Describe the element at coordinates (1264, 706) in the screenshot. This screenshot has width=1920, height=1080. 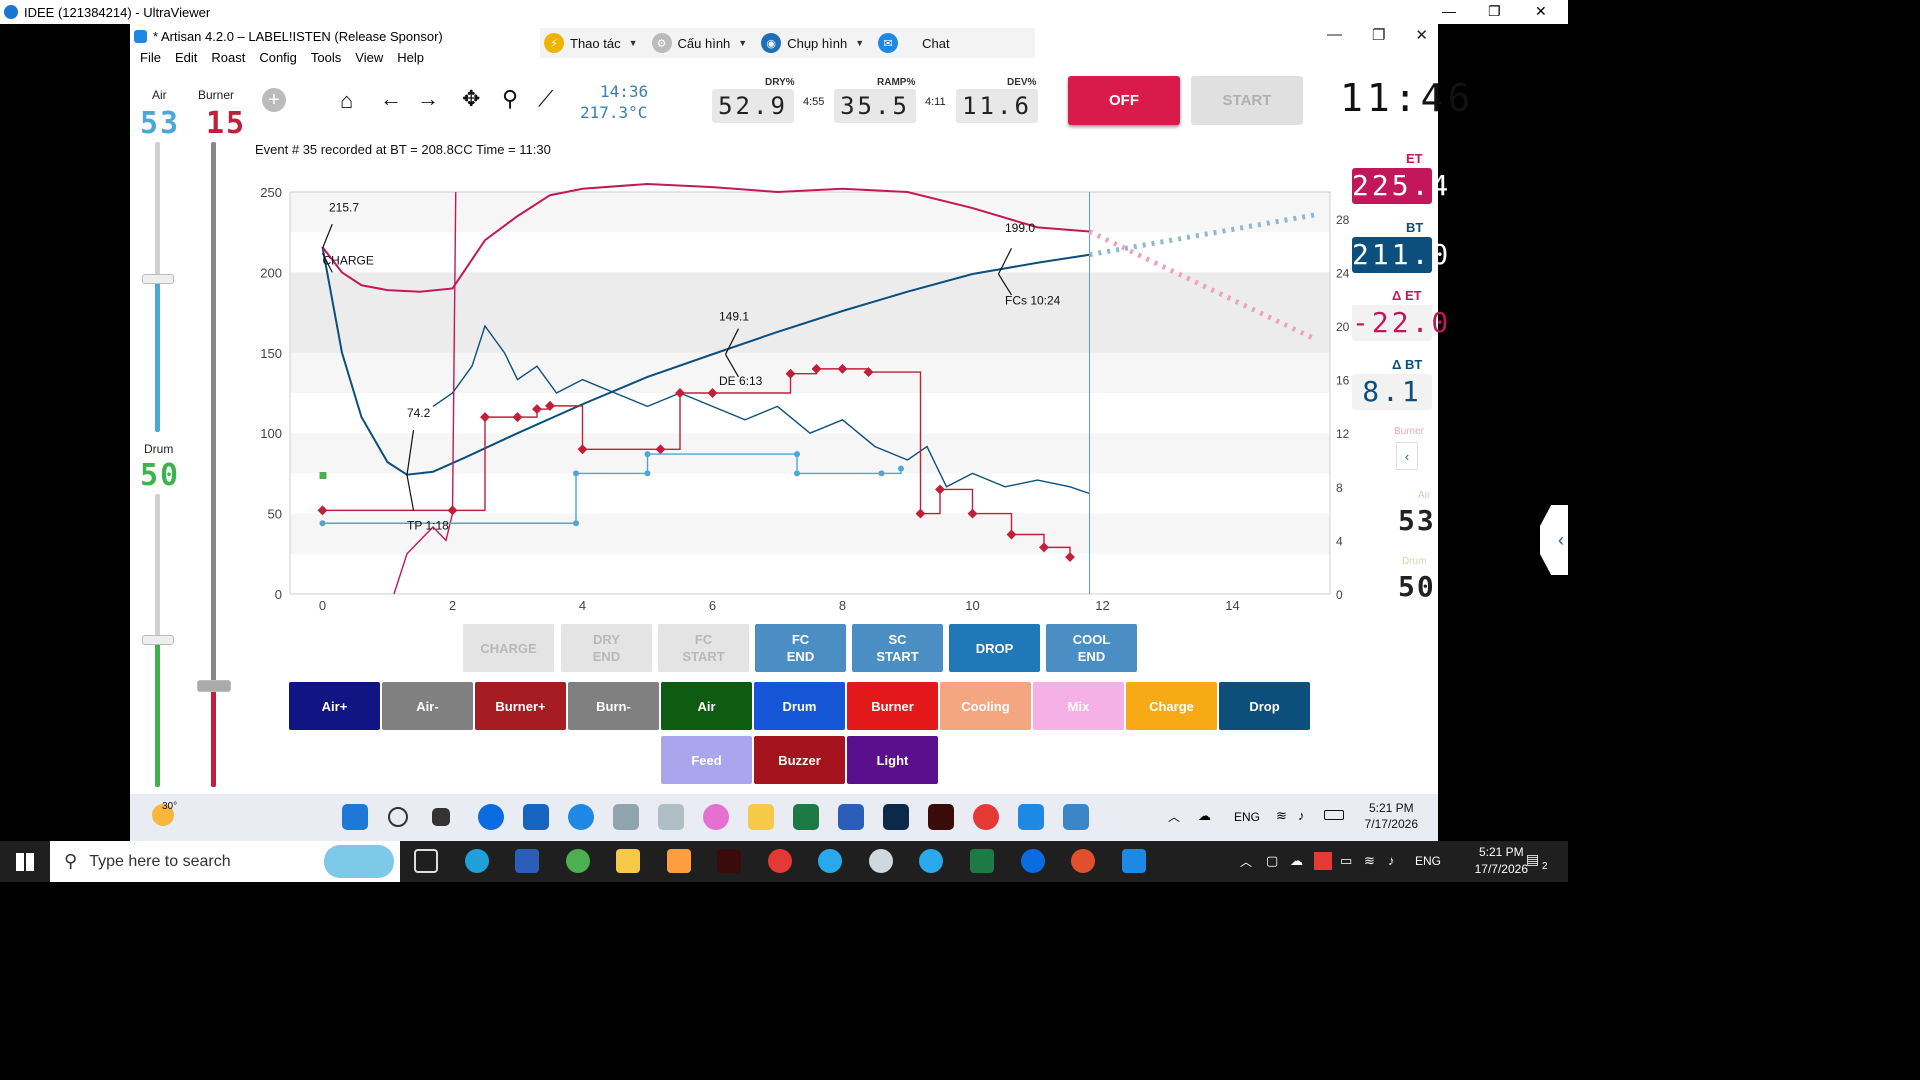
I see `custom-button-drop: Drop` at that location.